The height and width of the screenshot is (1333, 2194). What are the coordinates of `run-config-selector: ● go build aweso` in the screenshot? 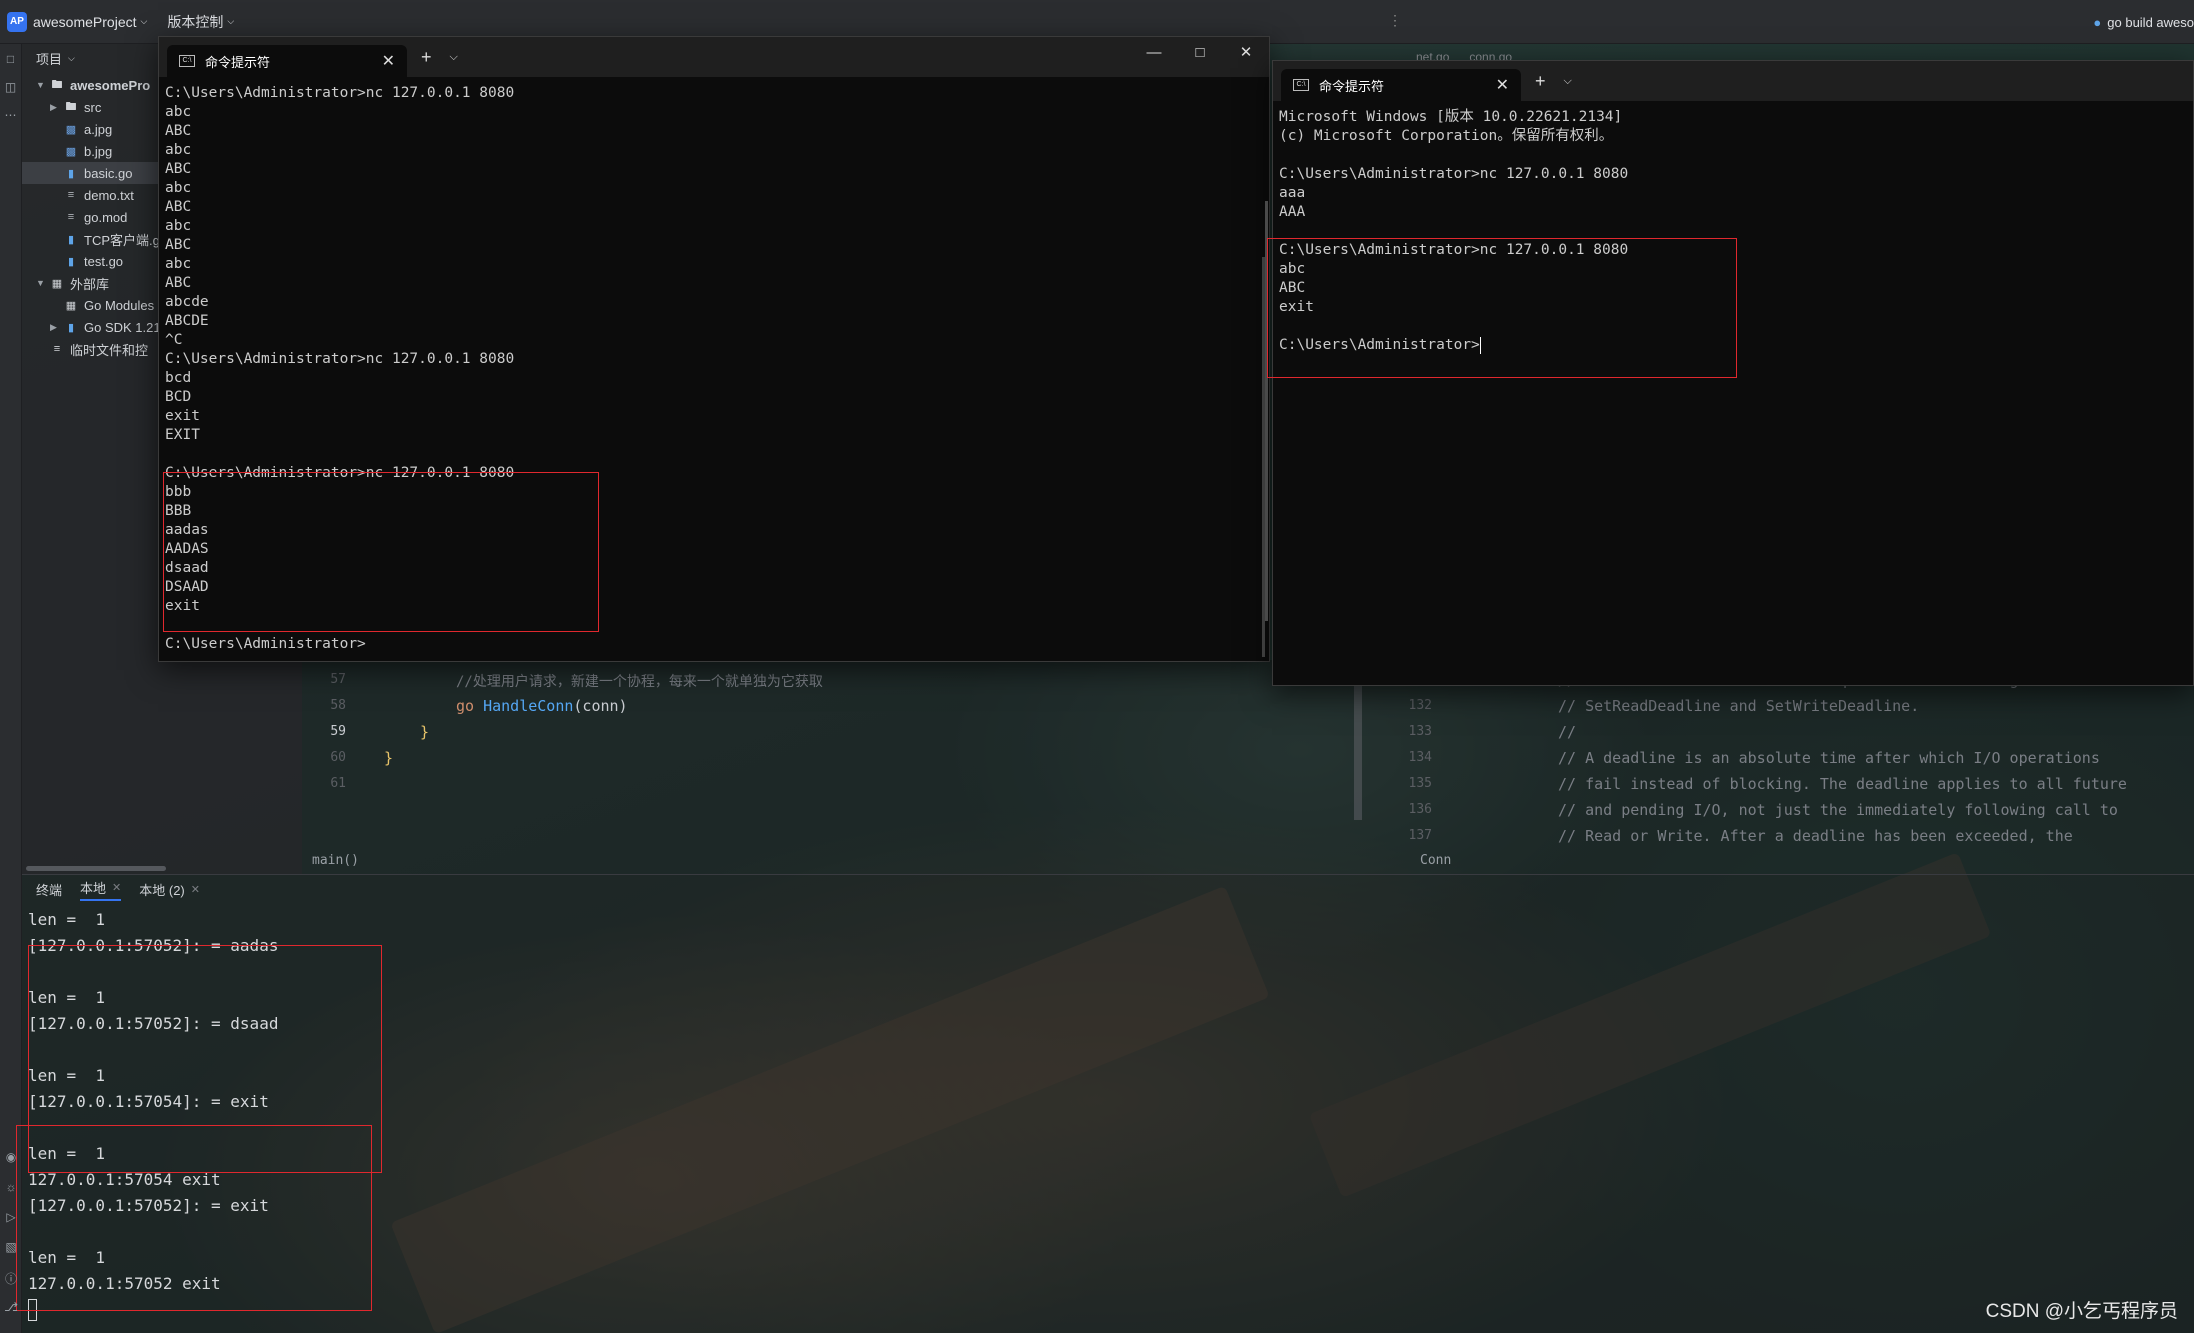 It's located at (2143, 22).